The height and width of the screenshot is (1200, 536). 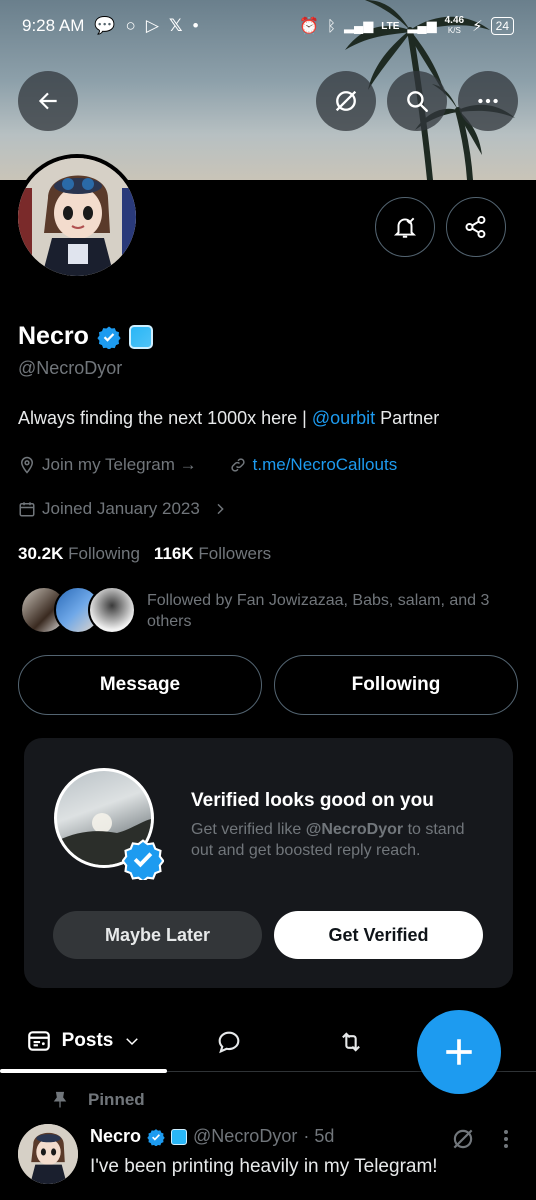 What do you see at coordinates (83, 1071) in the screenshot?
I see `active-tab-indicator` at bounding box center [83, 1071].